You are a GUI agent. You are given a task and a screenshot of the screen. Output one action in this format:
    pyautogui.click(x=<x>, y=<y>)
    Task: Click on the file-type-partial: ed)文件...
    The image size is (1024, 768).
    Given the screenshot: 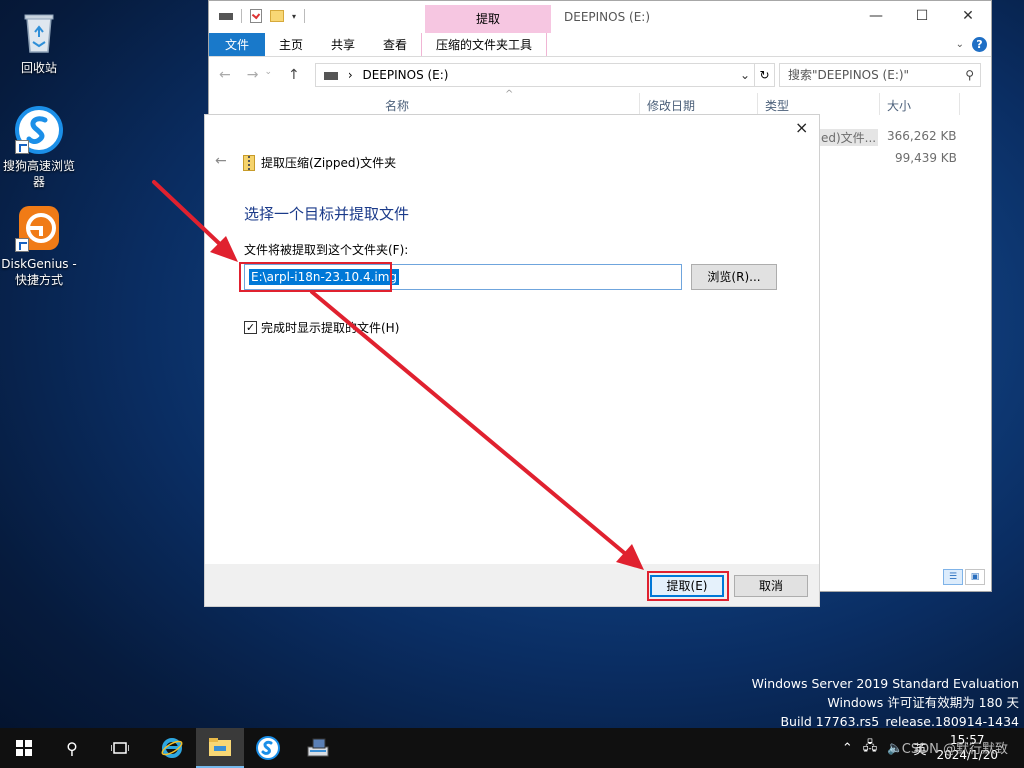 What is the action you would take?
    pyautogui.click(x=849, y=137)
    